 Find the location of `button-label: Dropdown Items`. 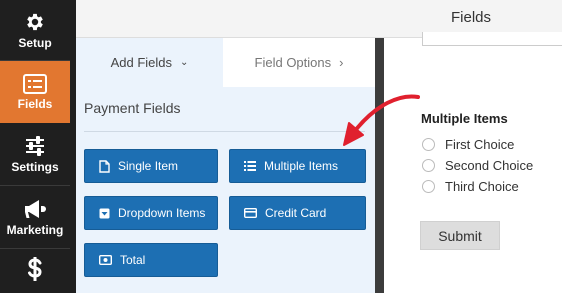

button-label: Dropdown Items is located at coordinates (162, 213).